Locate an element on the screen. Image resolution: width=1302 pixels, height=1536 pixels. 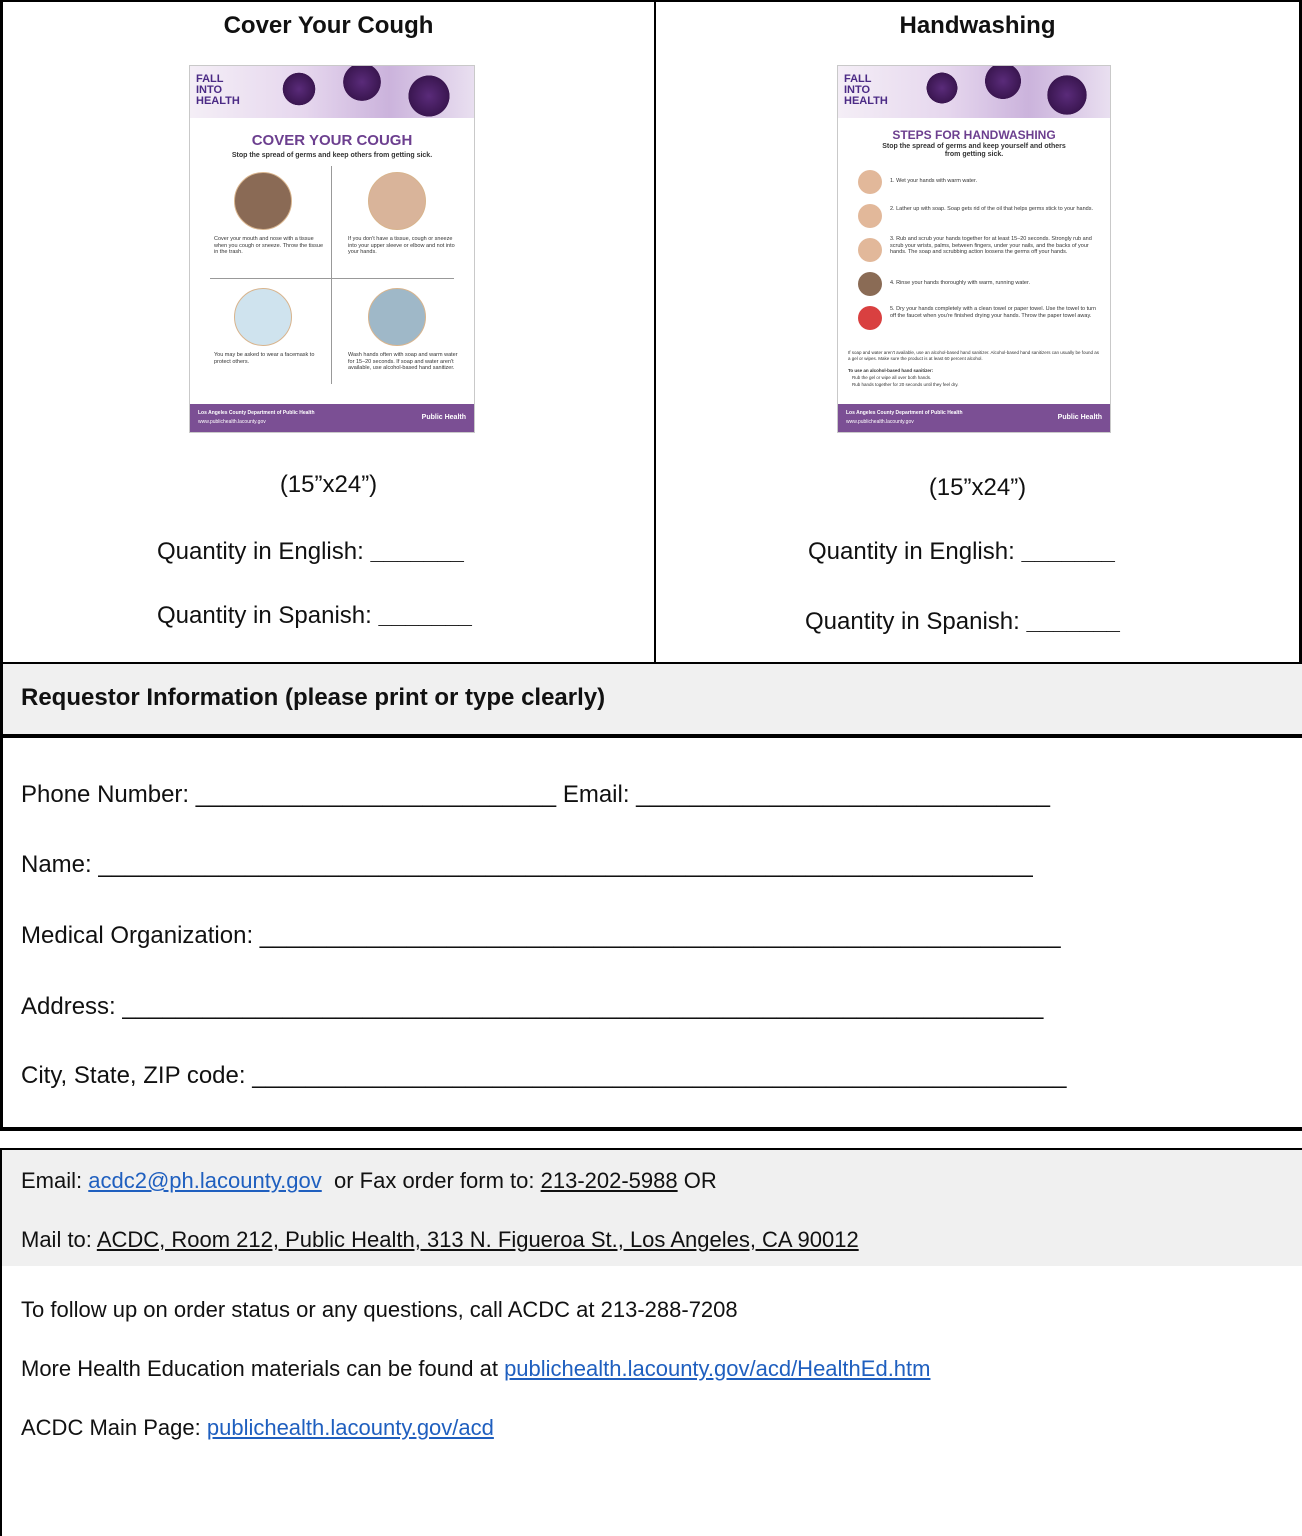
qty-spanish-handwashing-blank: _______ is located at coordinates (1072, 621).